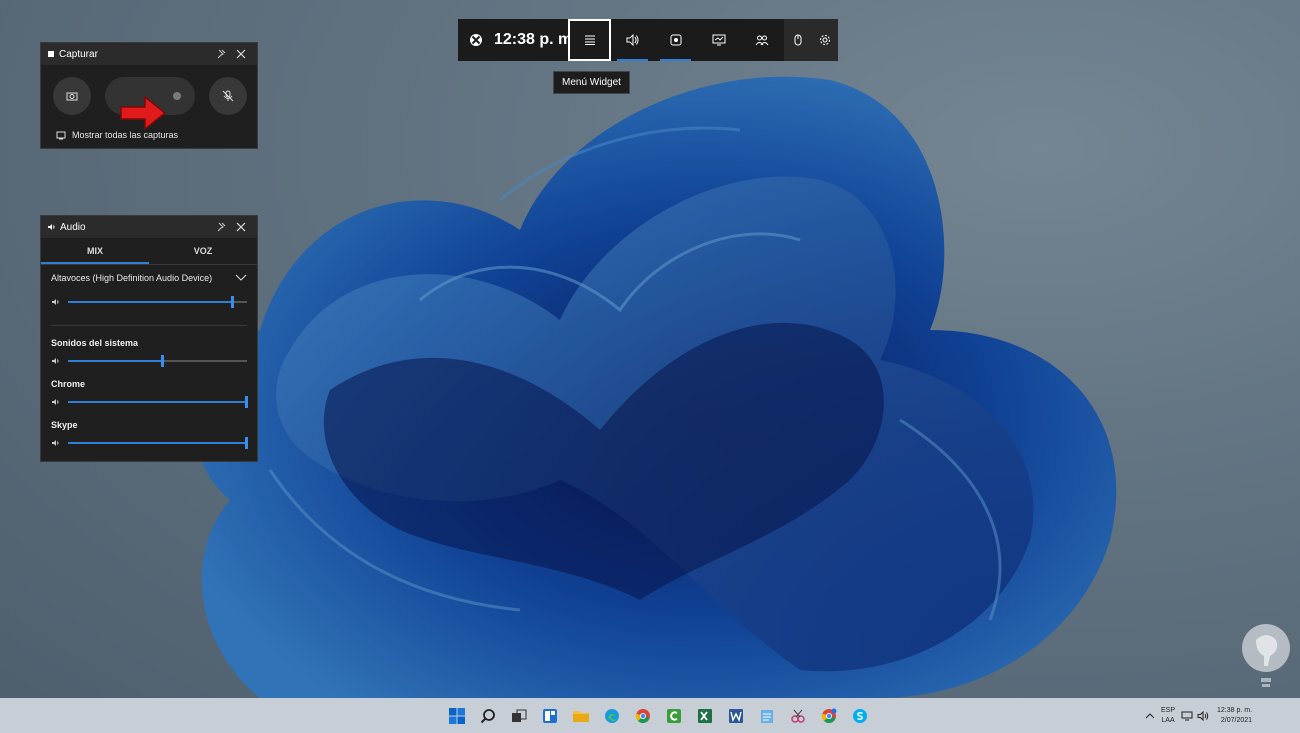  I want to click on file-explorer-button, so click(581, 716).